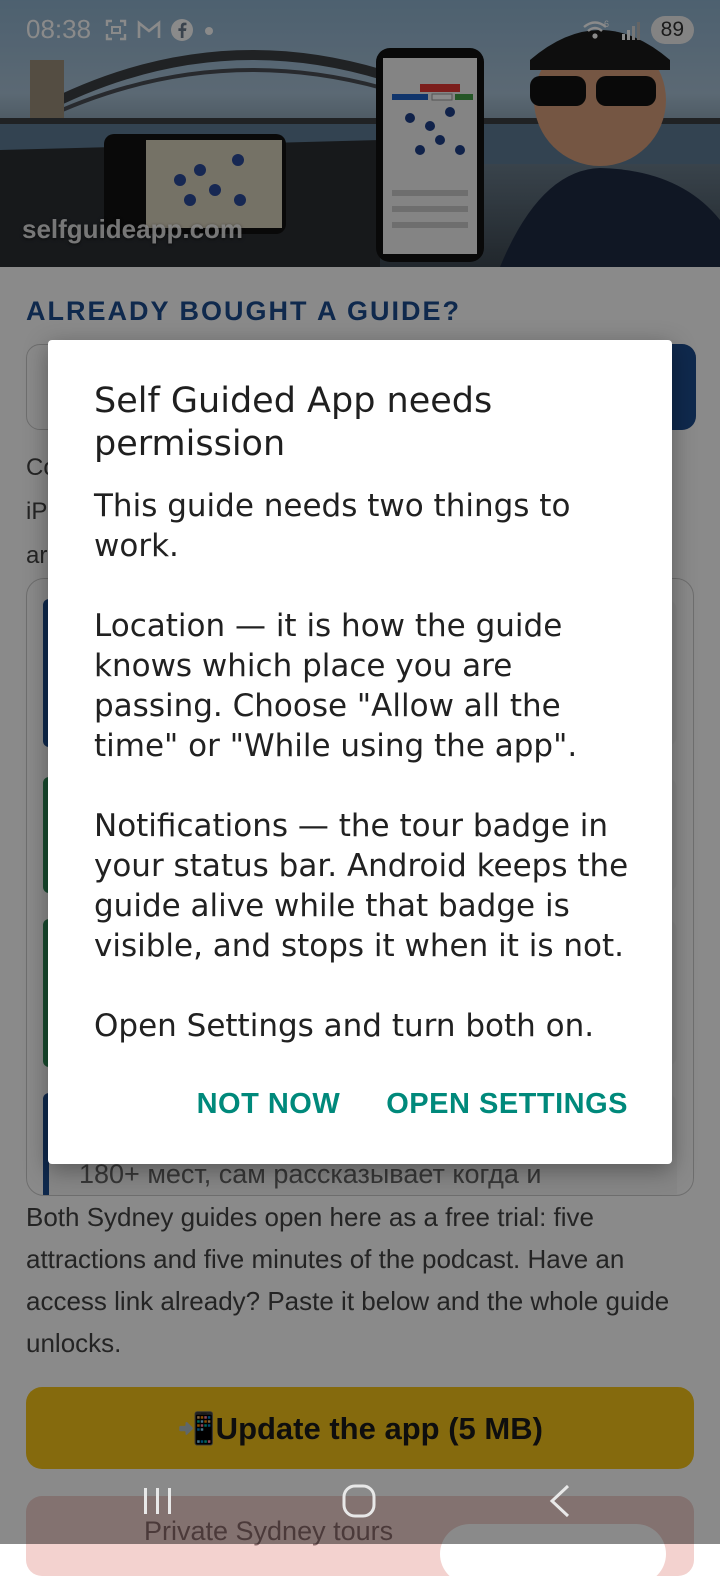 The image size is (720, 1584). I want to click on back-icon, so click(560, 1502).